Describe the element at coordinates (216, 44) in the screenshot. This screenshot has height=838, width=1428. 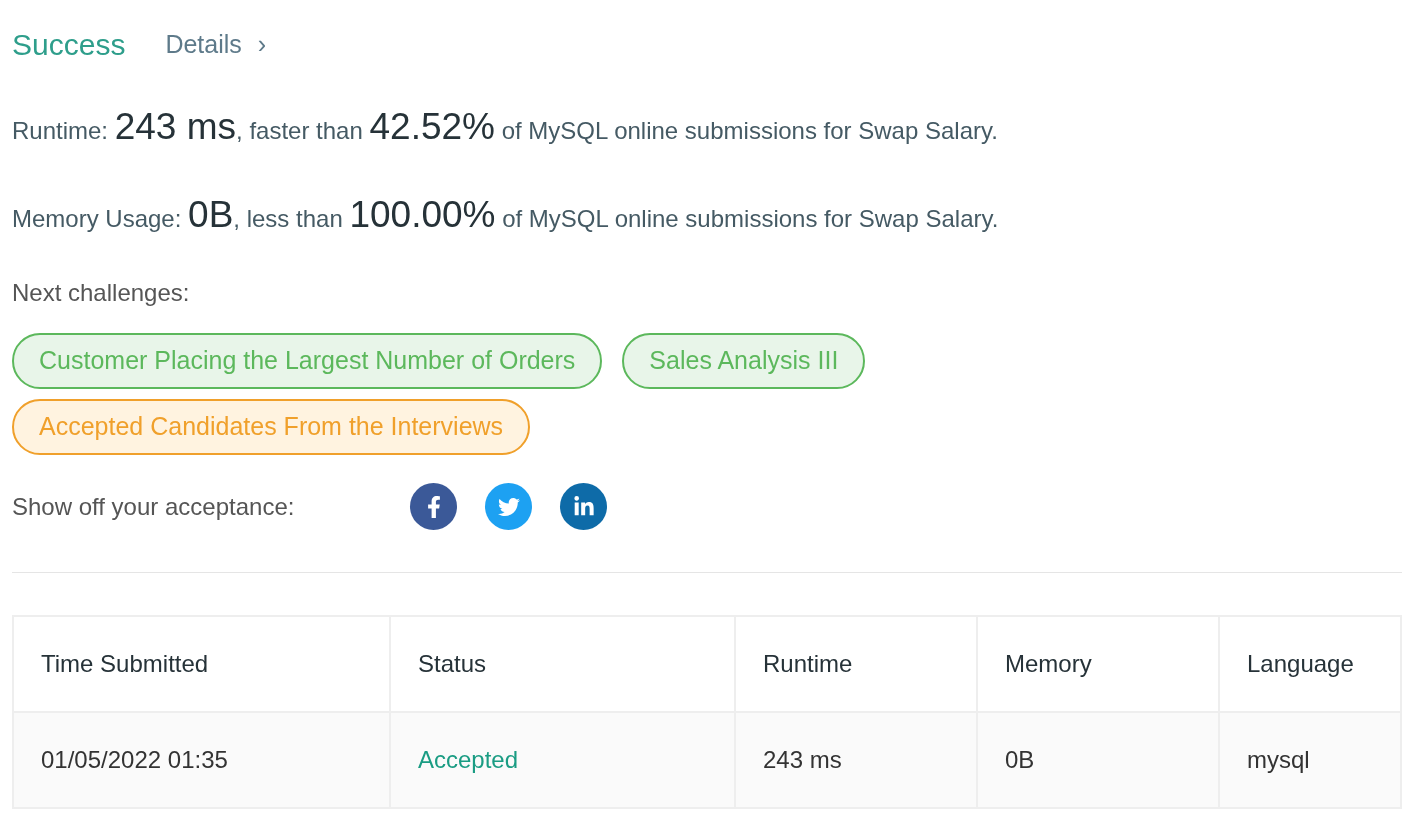
I see `details-link: Details ›` at that location.